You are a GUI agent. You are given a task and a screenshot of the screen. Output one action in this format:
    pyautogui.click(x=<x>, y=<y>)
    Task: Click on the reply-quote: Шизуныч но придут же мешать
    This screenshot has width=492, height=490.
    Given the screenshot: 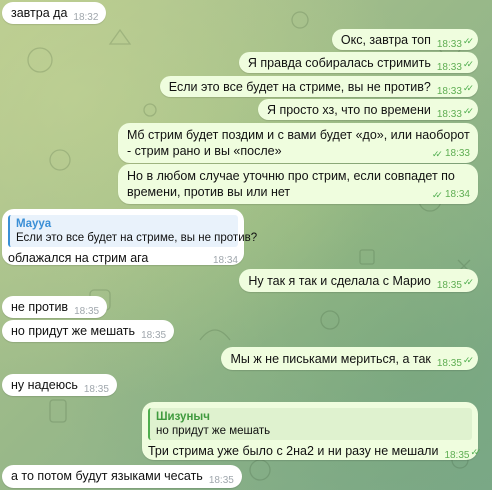 What is the action you would take?
    pyautogui.click(x=310, y=424)
    